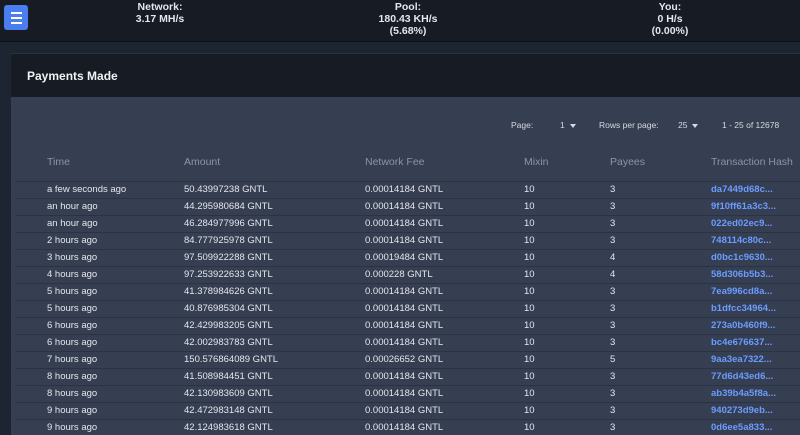 Image resolution: width=800 pixels, height=435 pixels. I want to click on amount-cell: 40.876985304 GNTL, so click(228, 308).